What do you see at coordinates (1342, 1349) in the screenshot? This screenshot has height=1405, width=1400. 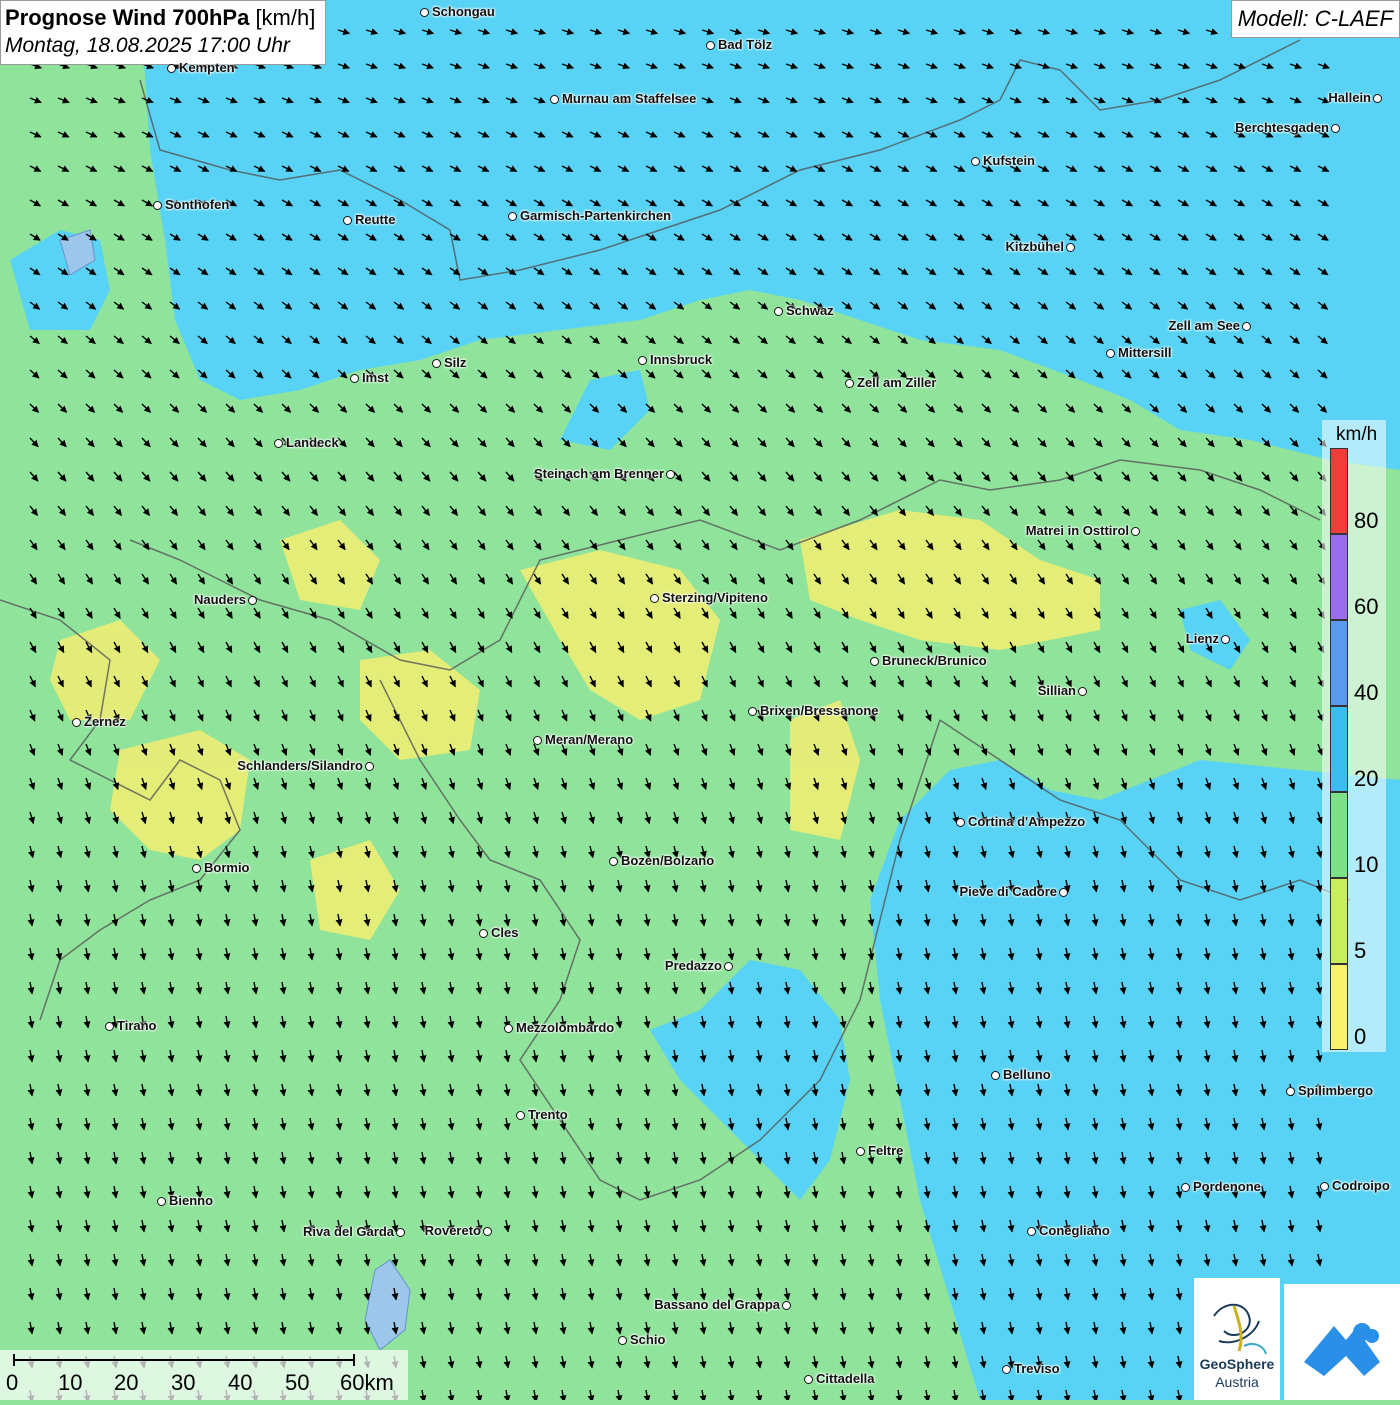 I see `mountain-cloud-icon` at bounding box center [1342, 1349].